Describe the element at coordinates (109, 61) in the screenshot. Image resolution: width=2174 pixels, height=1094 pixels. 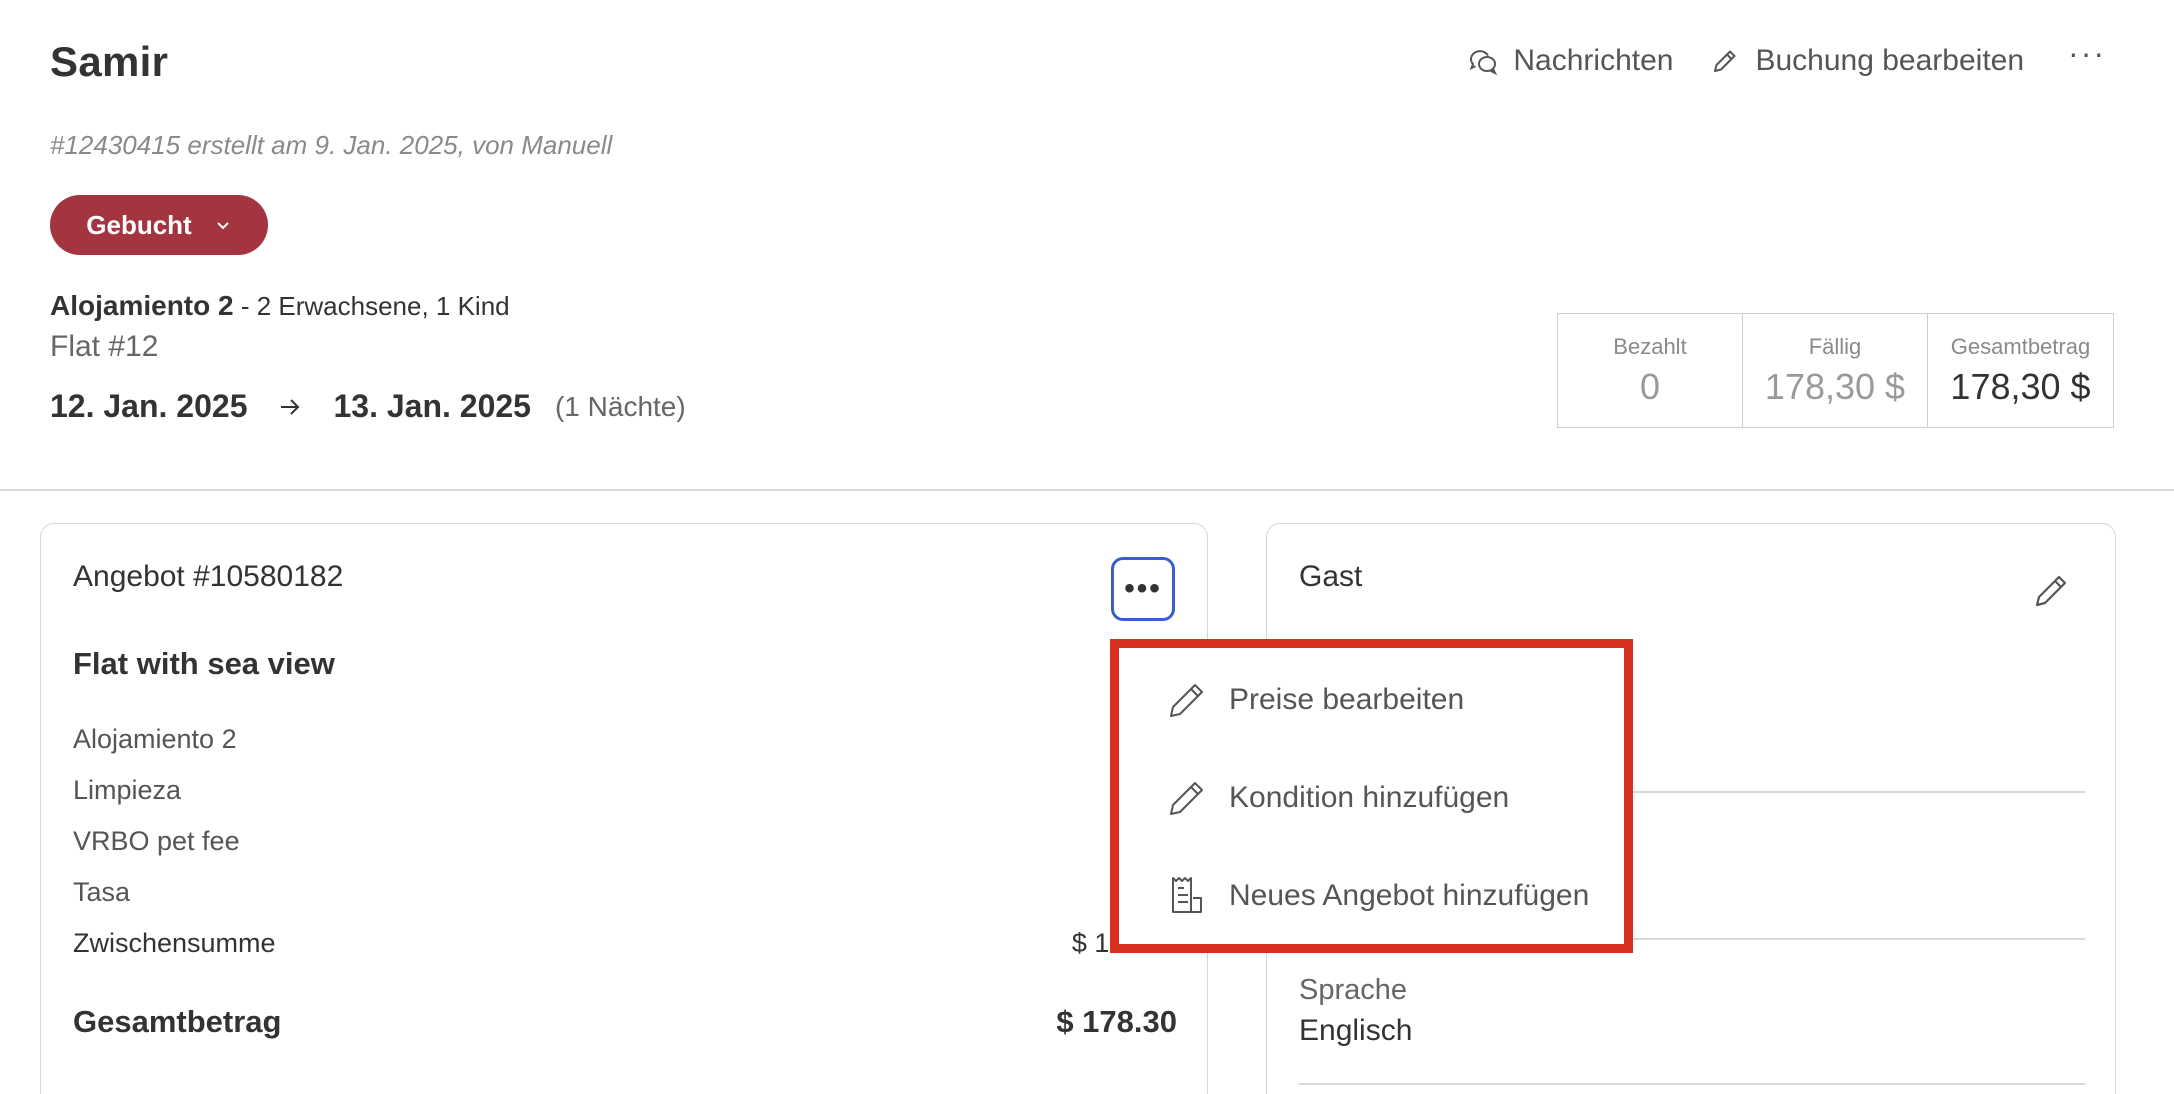
I see `guest-name: Samir` at that location.